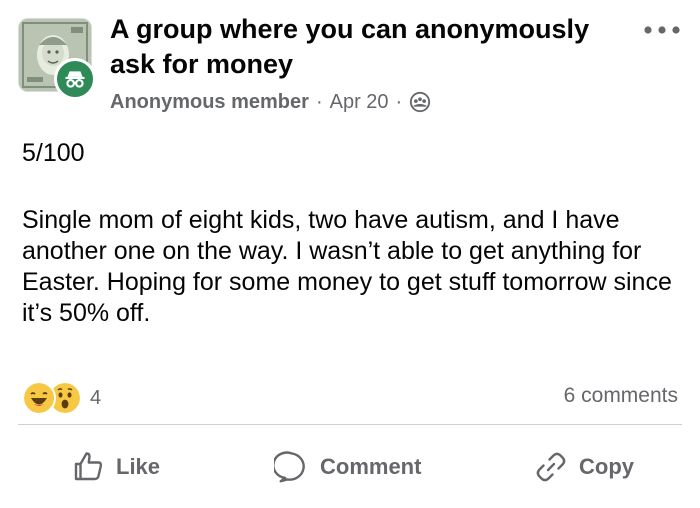 This screenshot has height=508, width=700. I want to click on anonymous-badge, so click(75, 79).